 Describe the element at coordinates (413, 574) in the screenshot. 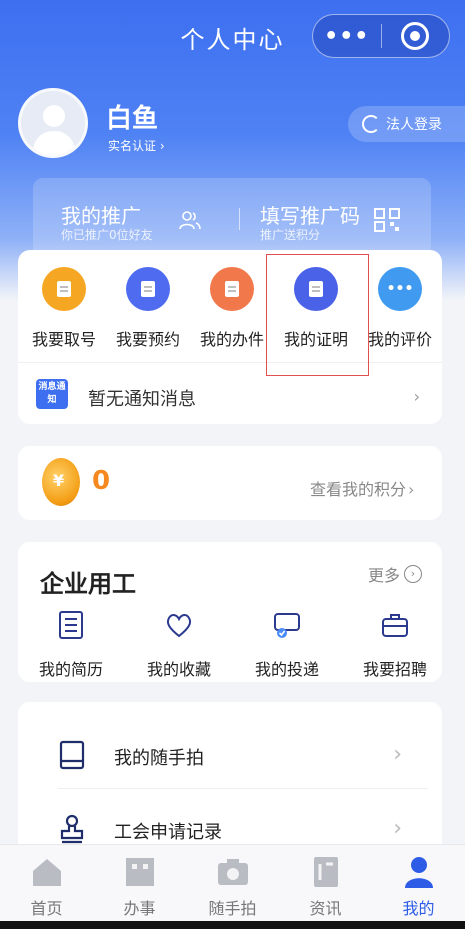

I see `chevron-circle-icon: ›` at that location.